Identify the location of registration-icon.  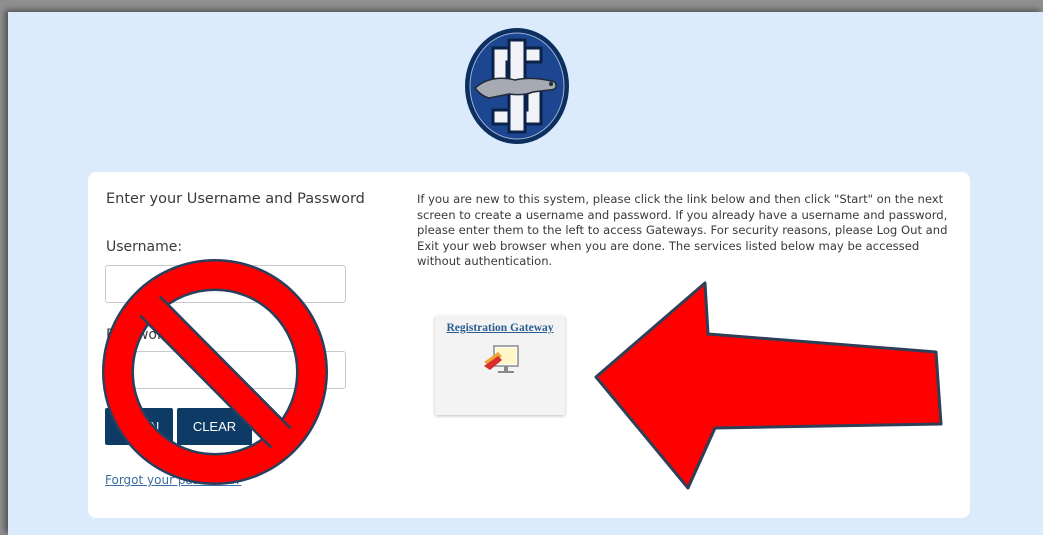
(501, 359).